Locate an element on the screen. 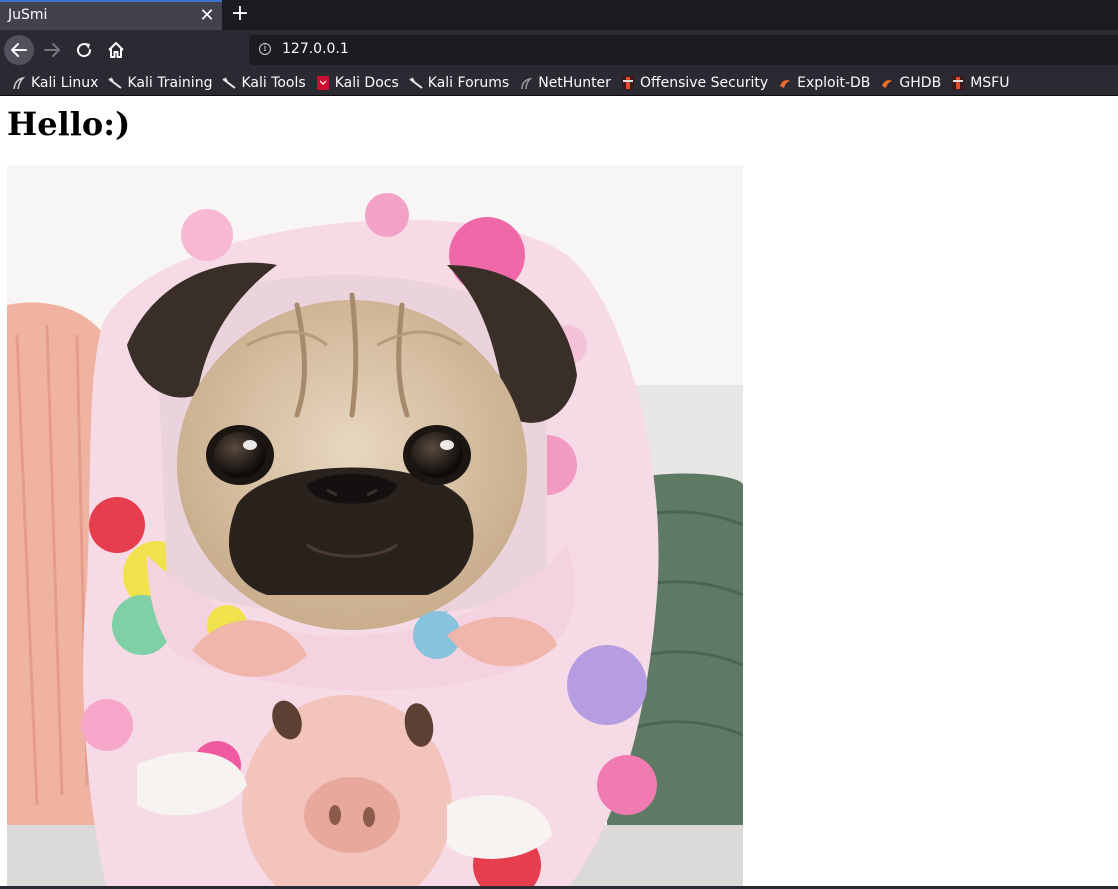 This screenshot has width=1118, height=889. bookmark-offensive-security: Offensive Security is located at coordinates (694, 83).